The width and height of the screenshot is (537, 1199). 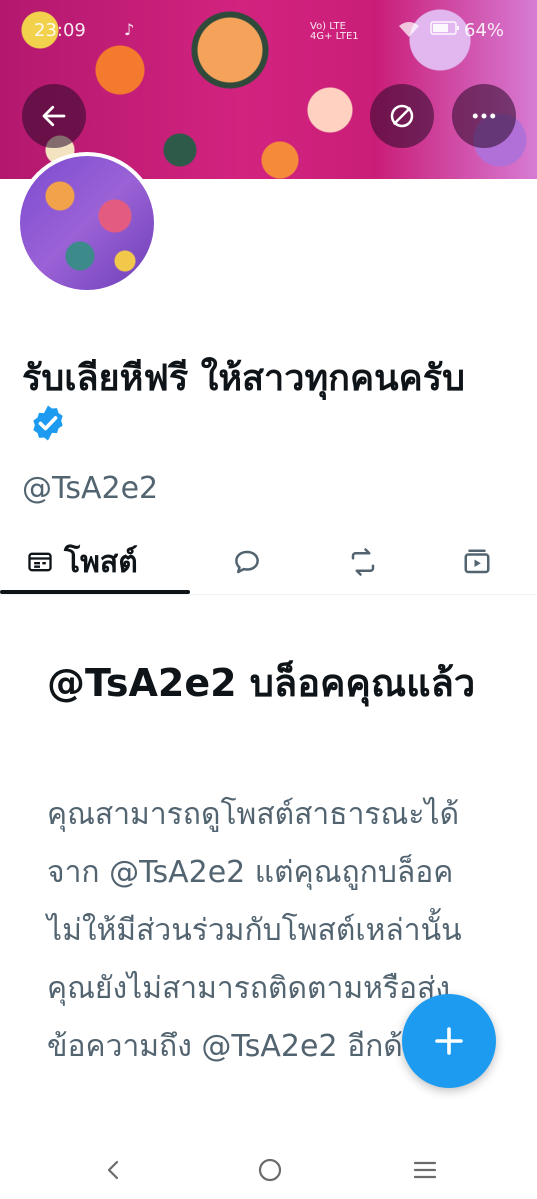 I want to click on verified-badge-icon, so click(x=48, y=431).